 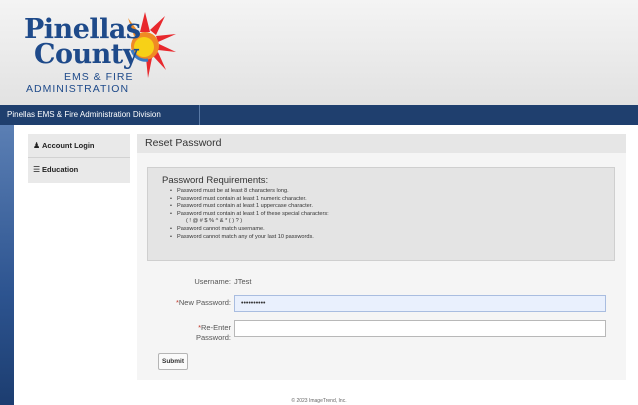 I want to click on sidebar-item-account-login: ♟ Account Login, so click(x=79, y=146).